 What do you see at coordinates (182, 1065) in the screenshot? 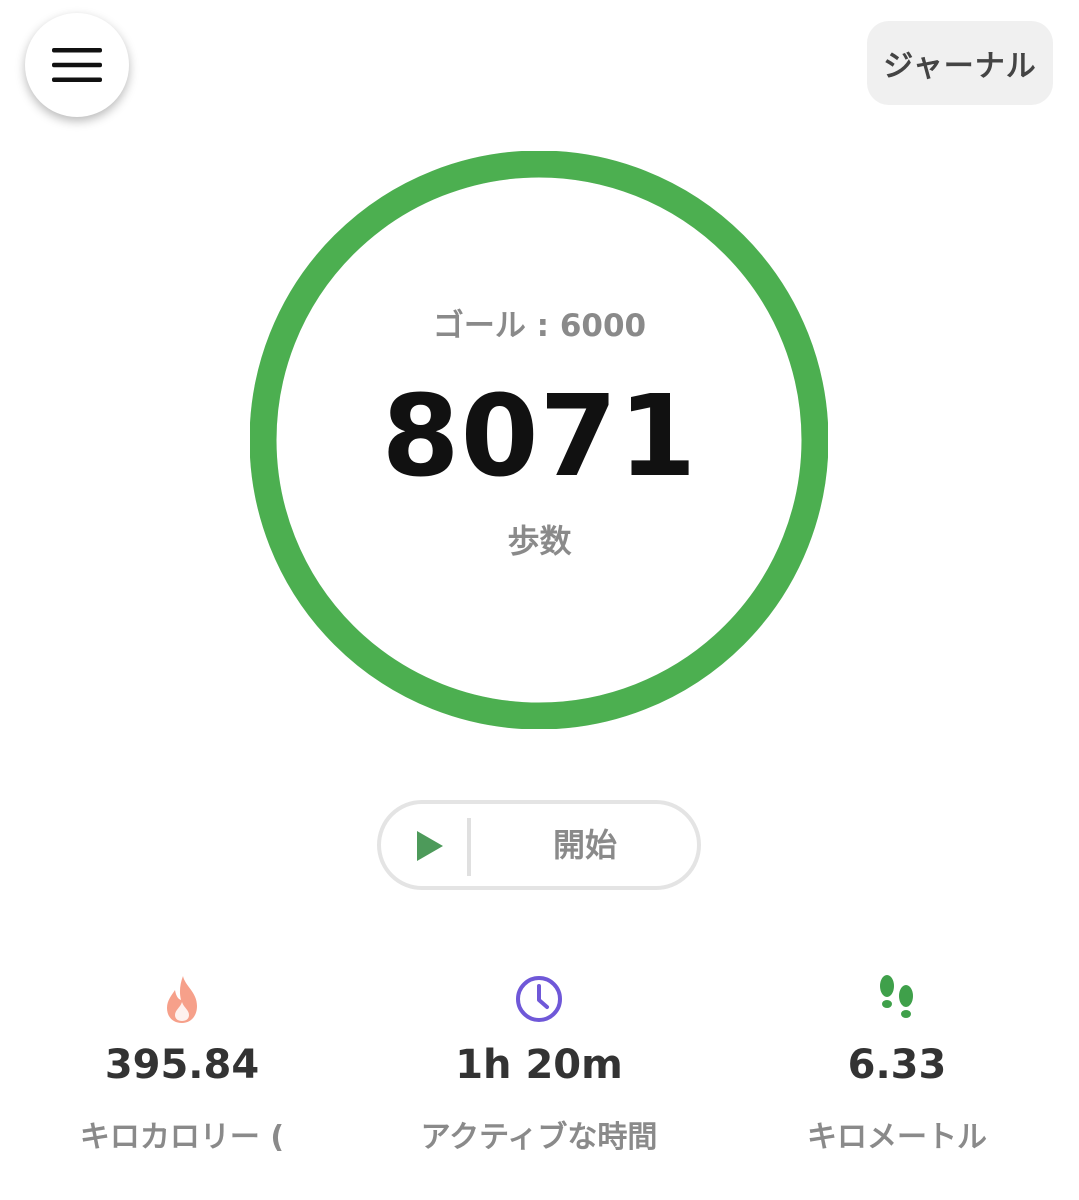
I see `calories-value: 395.84` at bounding box center [182, 1065].